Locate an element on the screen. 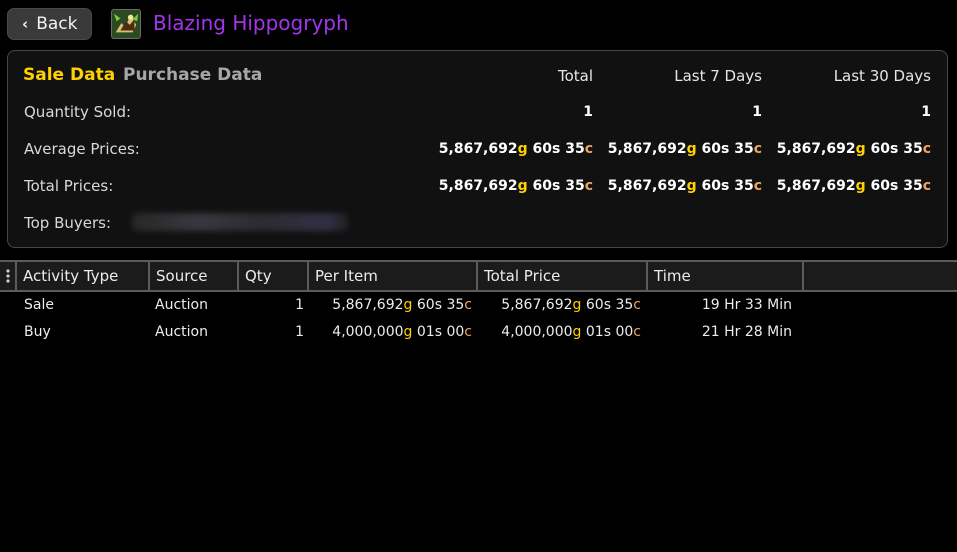 This screenshot has height=552, width=957. quantity-sold-total: 1 is located at coordinates (588, 112).